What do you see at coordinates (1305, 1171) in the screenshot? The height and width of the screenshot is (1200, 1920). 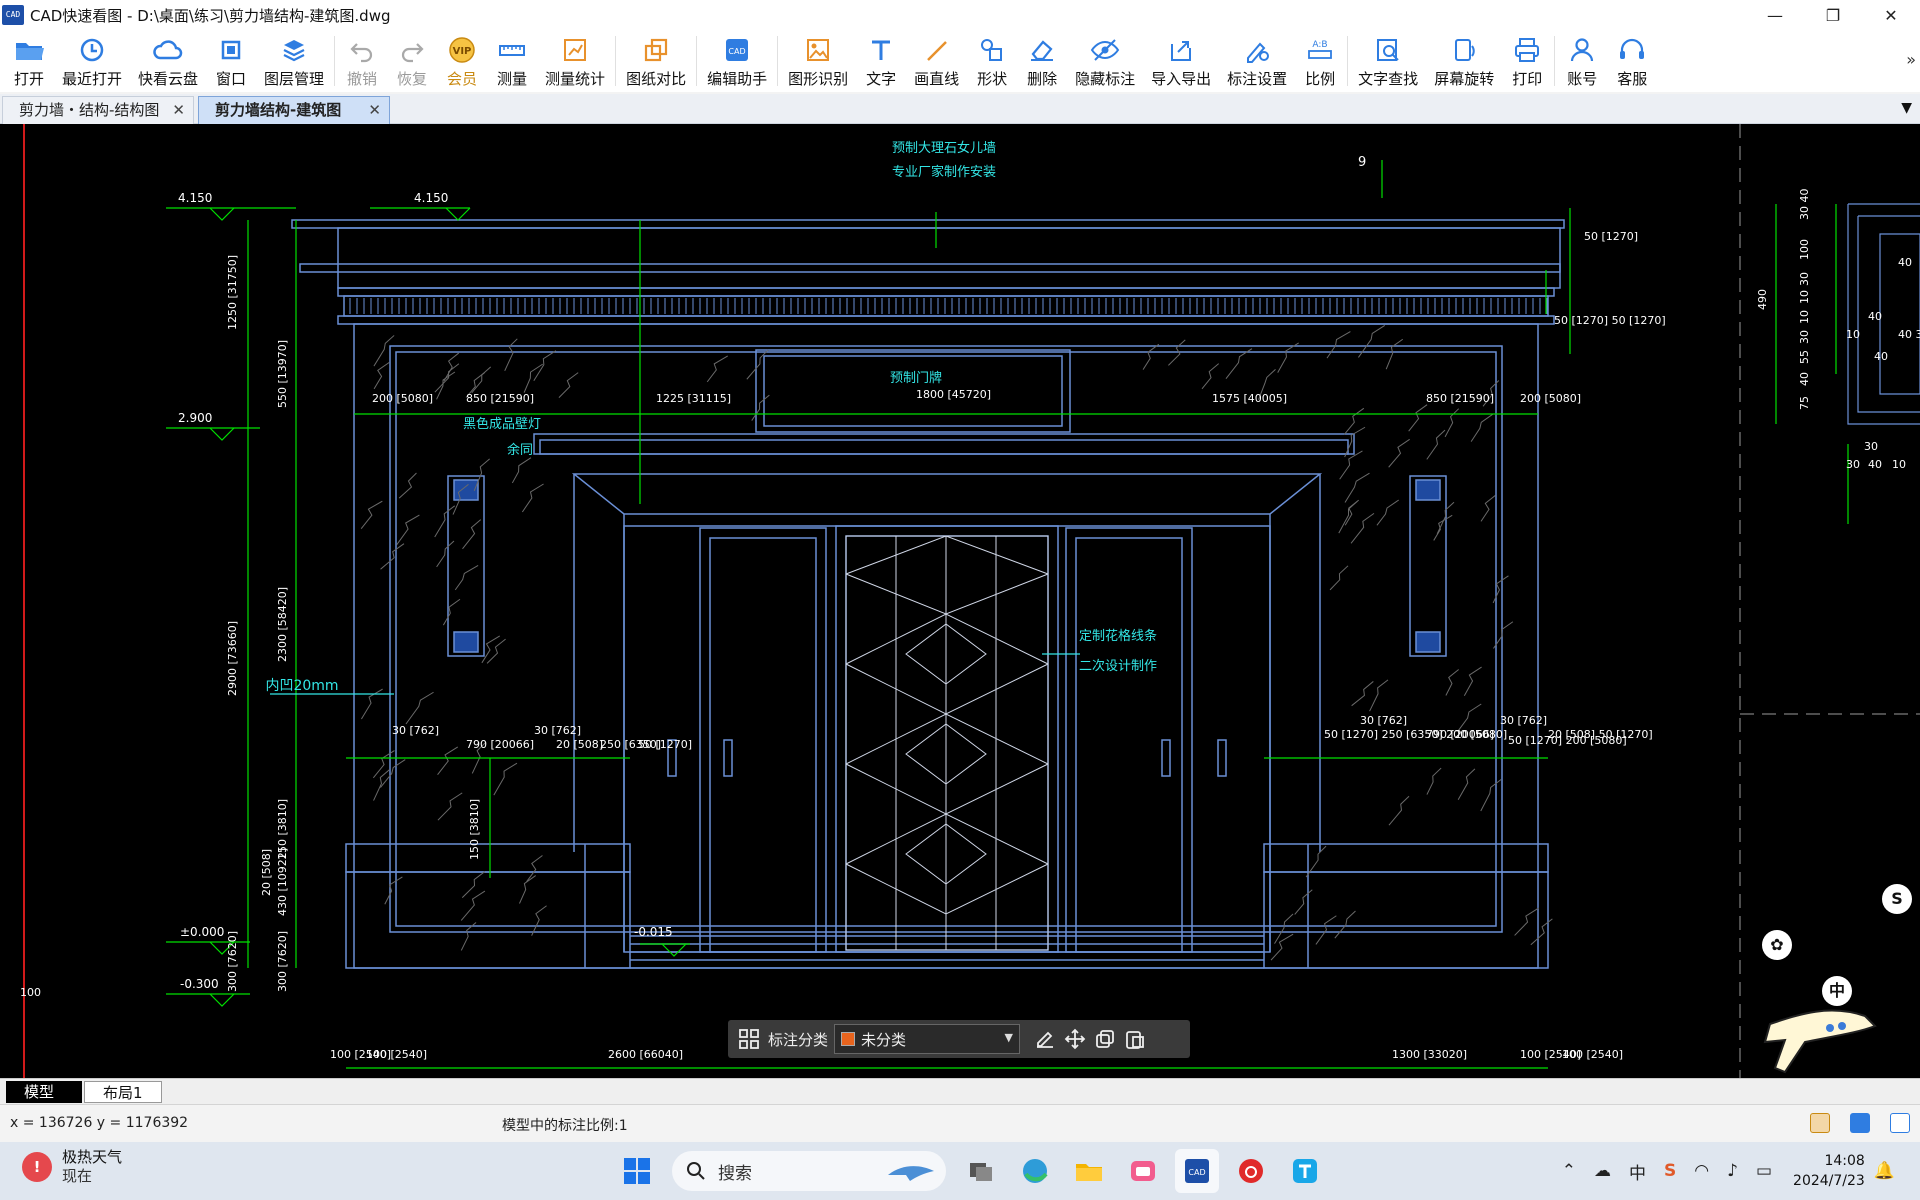 I see `text-app-icon` at bounding box center [1305, 1171].